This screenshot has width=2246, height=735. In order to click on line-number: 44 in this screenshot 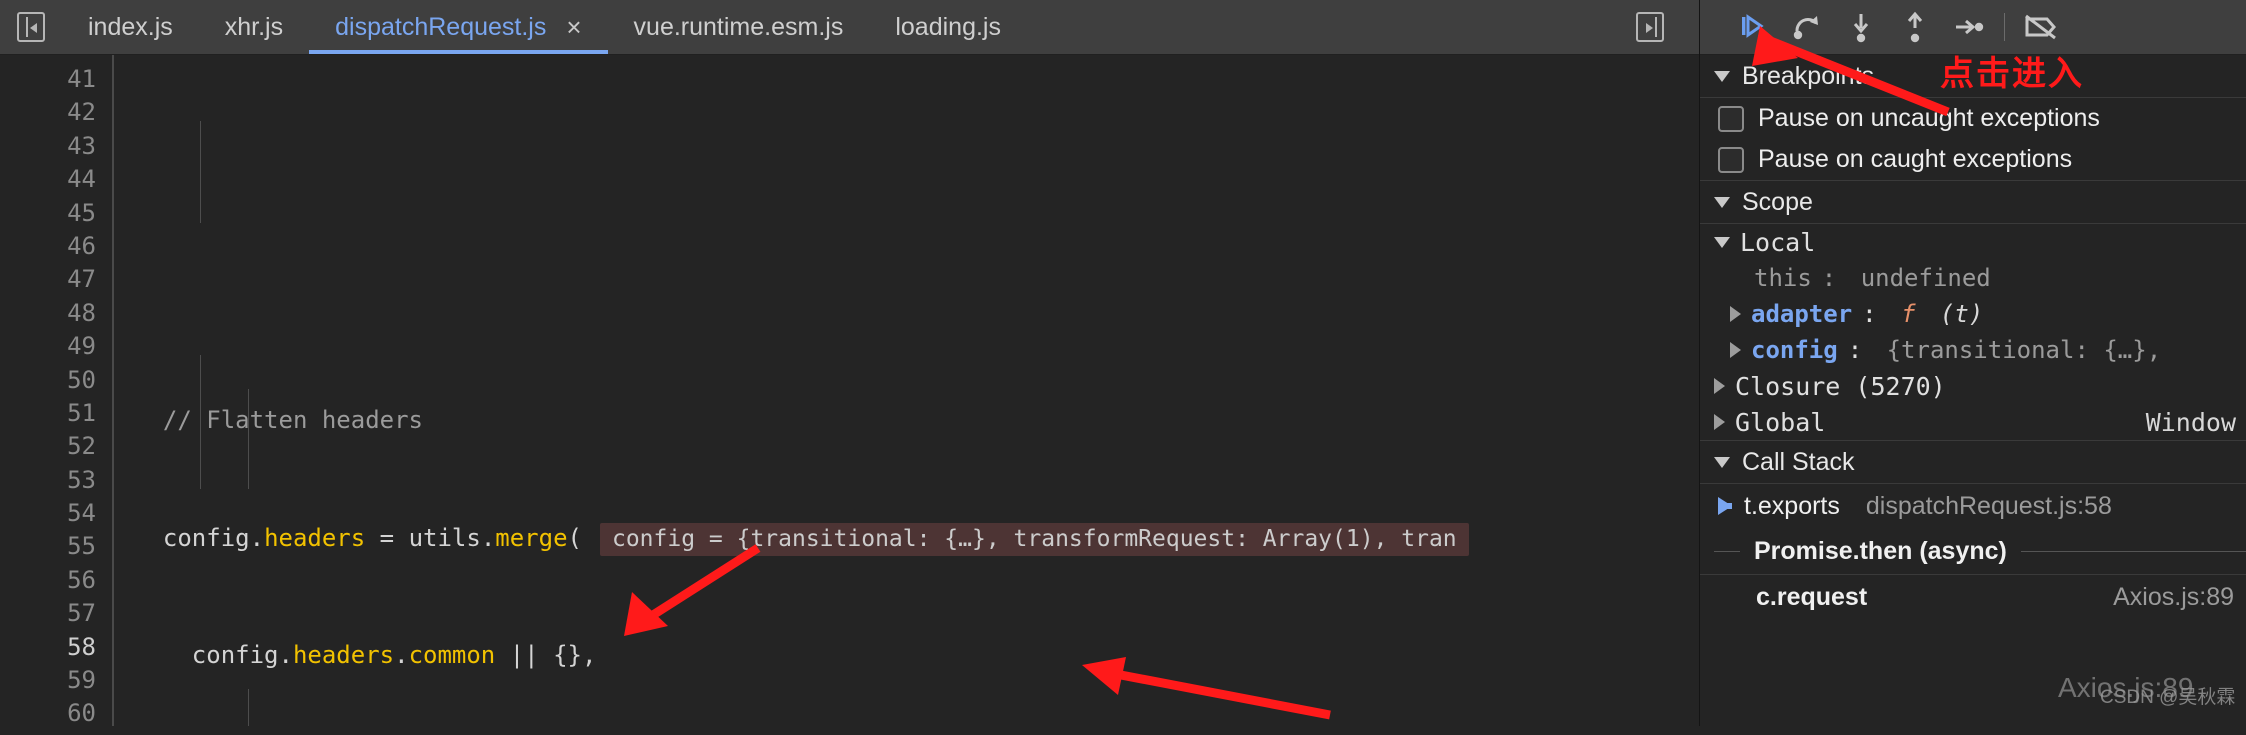, I will do `click(81, 179)`.